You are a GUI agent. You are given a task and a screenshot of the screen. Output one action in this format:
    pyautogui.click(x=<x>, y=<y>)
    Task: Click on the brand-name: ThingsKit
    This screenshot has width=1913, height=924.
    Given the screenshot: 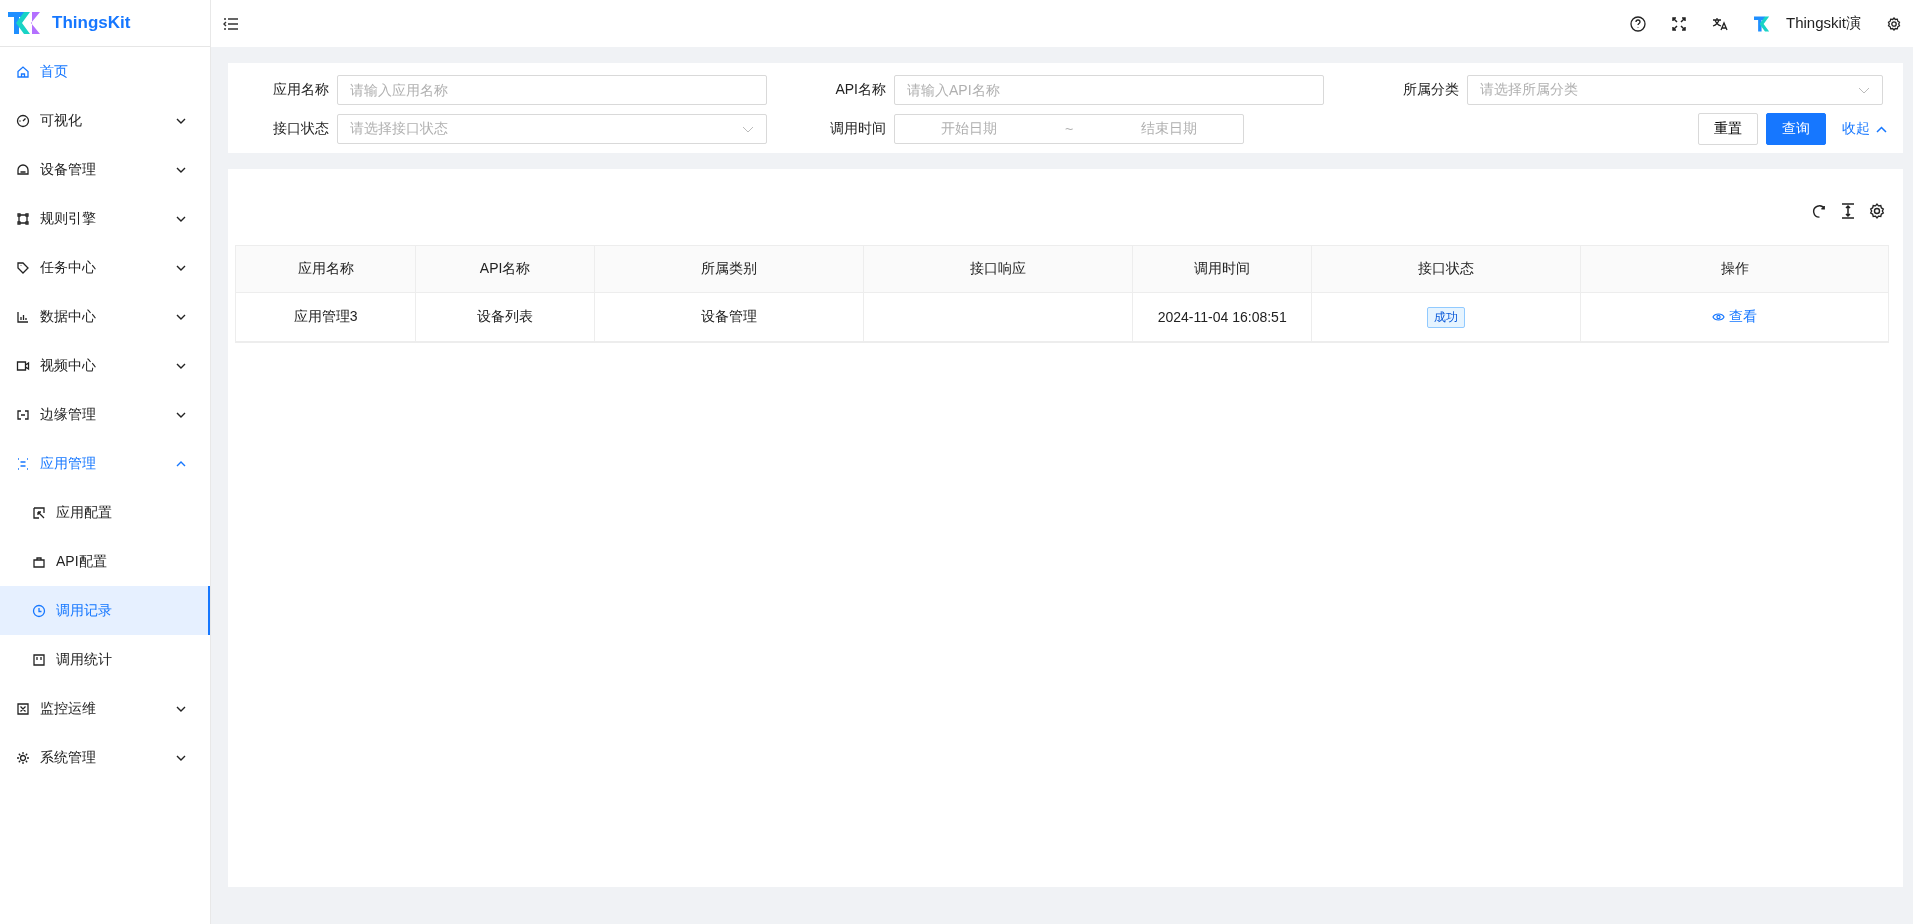 What is the action you would take?
    pyautogui.click(x=91, y=23)
    